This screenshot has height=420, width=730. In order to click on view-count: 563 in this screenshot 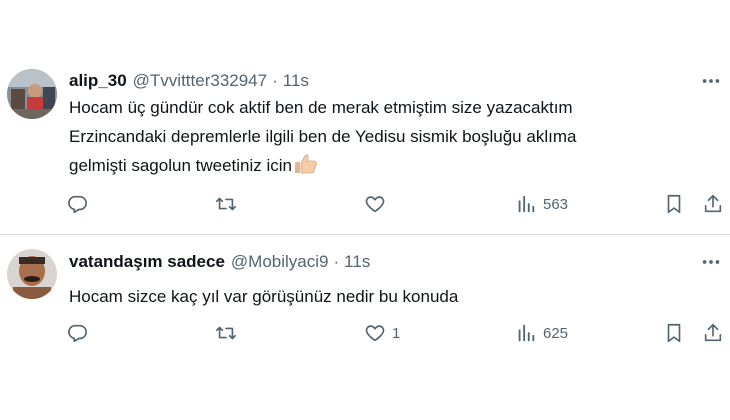, I will do `click(556, 204)`.